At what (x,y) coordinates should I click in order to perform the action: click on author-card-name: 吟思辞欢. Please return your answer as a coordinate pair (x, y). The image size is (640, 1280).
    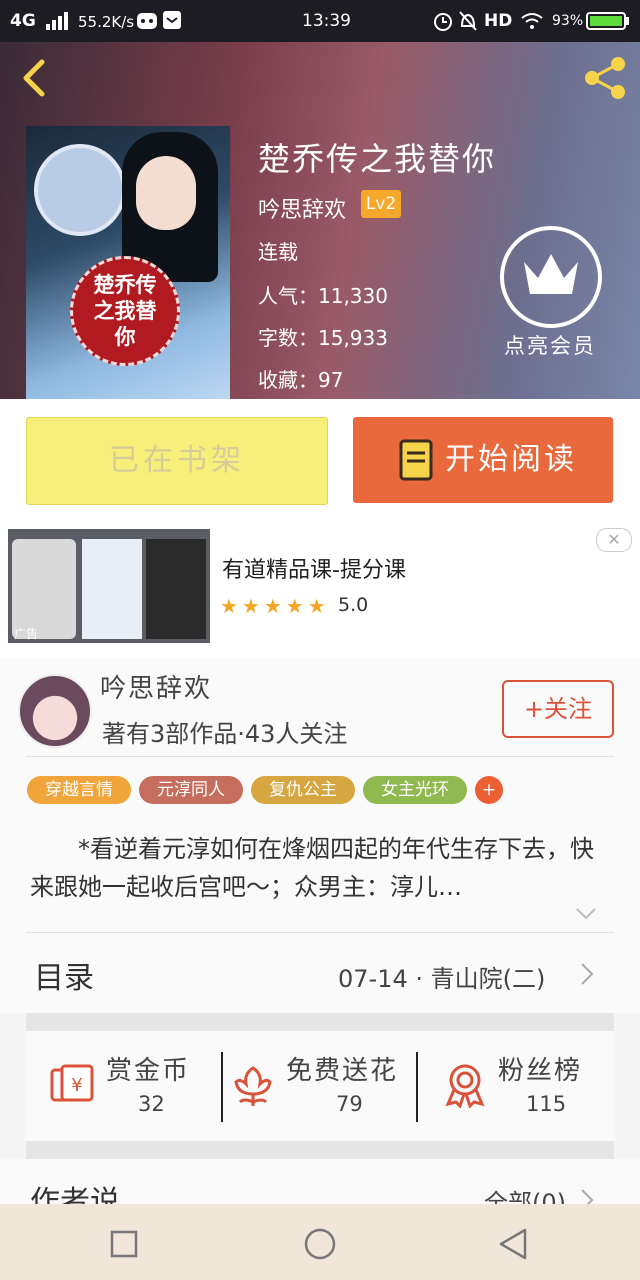
    Looking at the image, I should click on (156, 686).